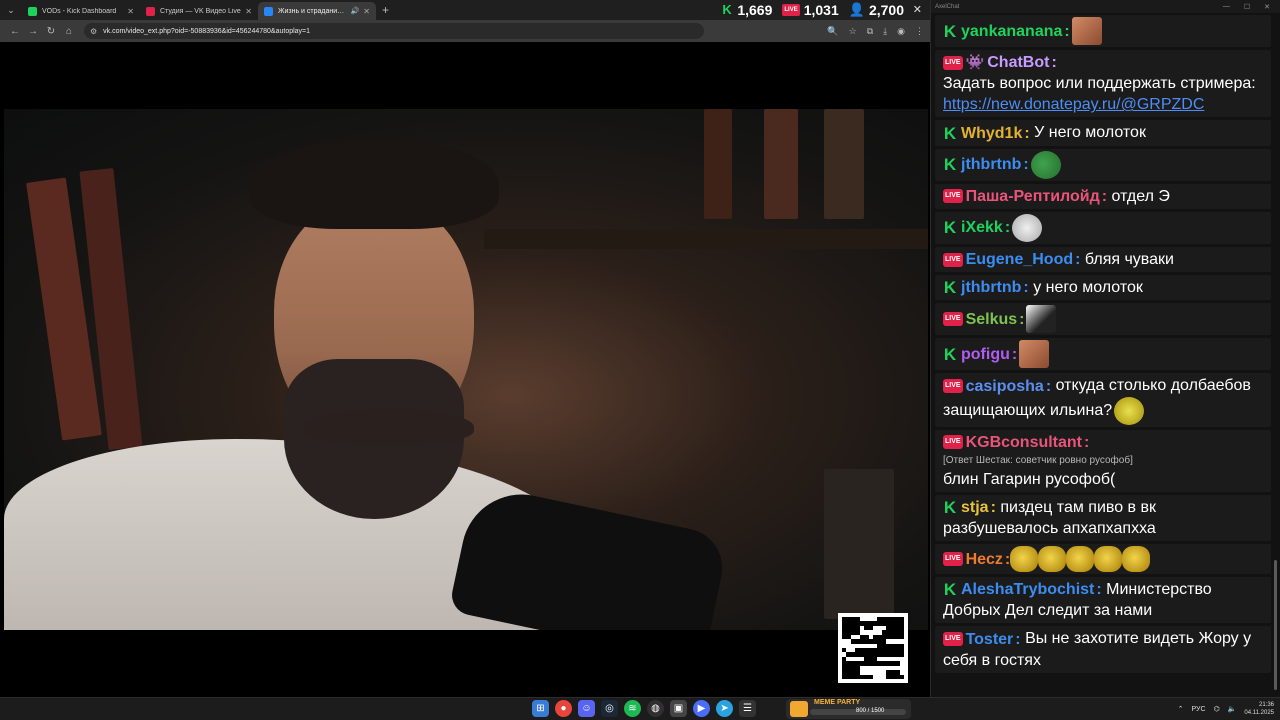  Describe the element at coordinates (1103, 164) in the screenshot. I see `chat-message: Kjthbrtnb:` at that location.